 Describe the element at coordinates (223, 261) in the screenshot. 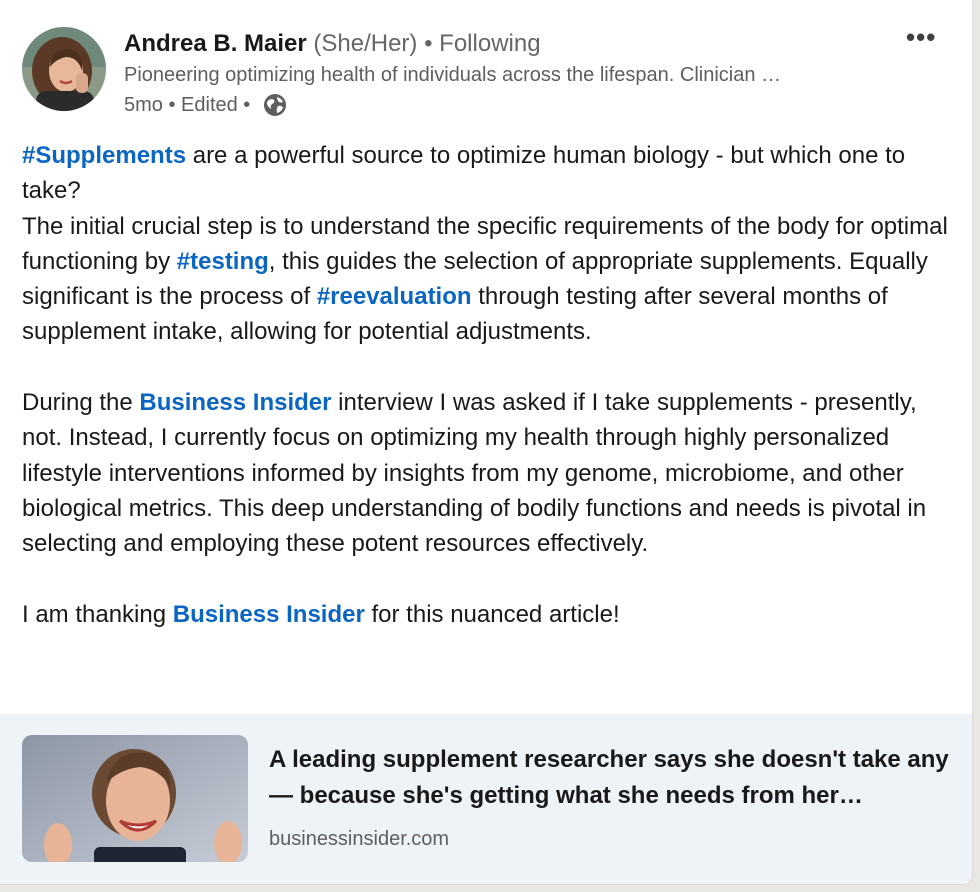

I see `hashtag-link: #testing` at that location.